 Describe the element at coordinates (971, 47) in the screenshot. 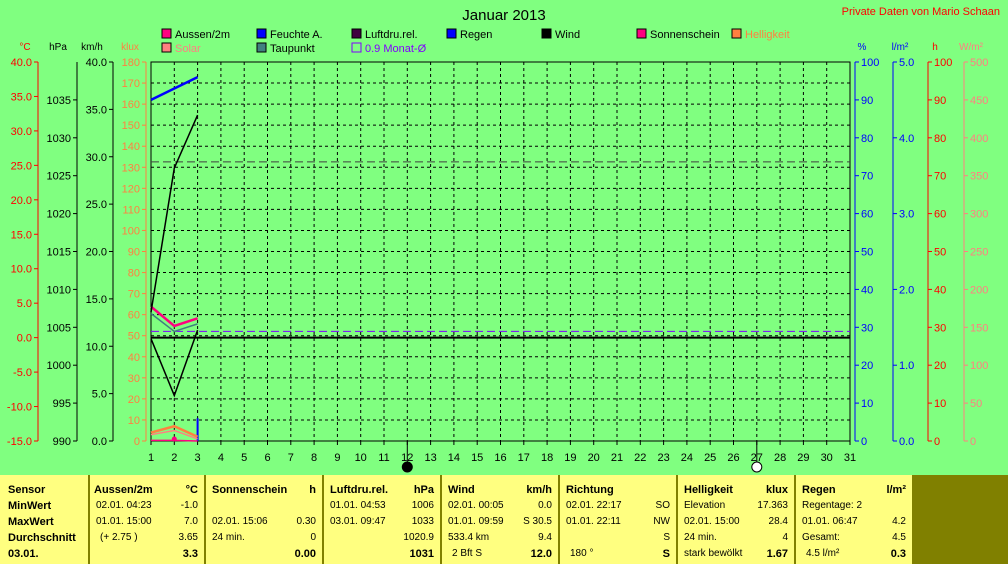

I see `solar-axis-unit: W/m²` at that location.